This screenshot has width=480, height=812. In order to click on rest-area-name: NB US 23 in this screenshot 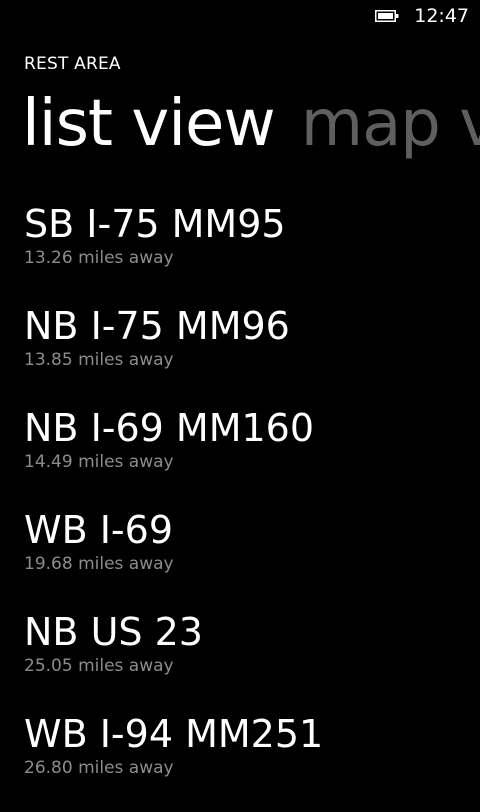, I will do `click(113, 632)`.